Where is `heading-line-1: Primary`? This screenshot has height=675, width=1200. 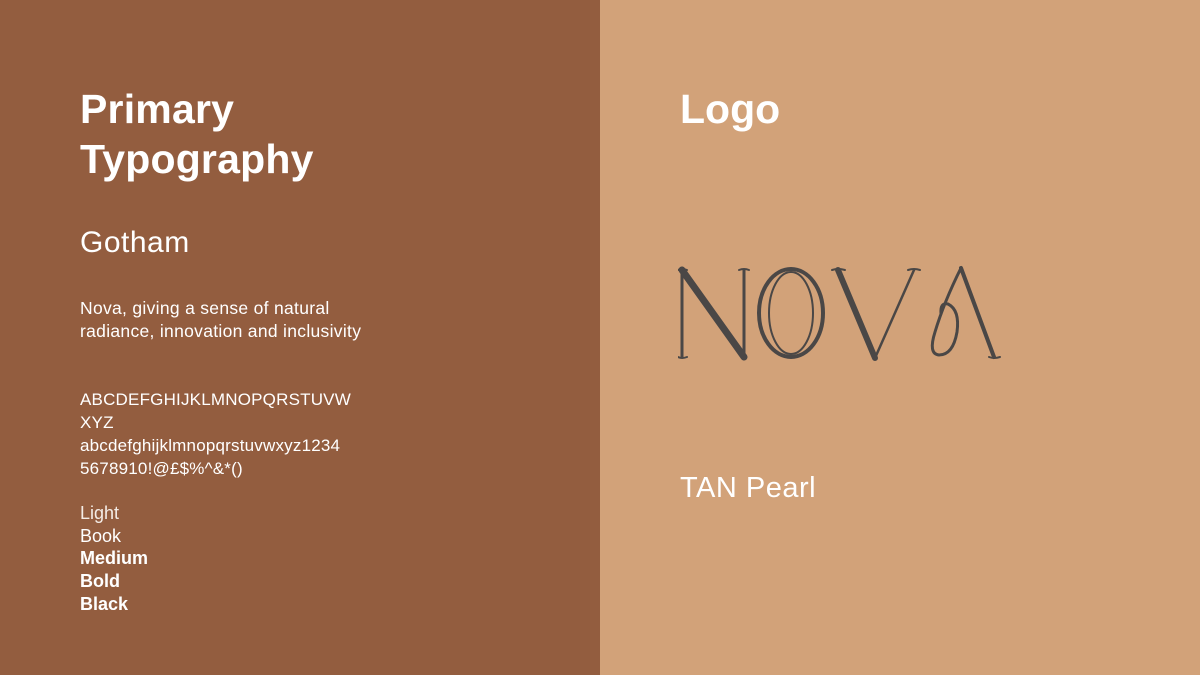 heading-line-1: Primary is located at coordinates (157, 109).